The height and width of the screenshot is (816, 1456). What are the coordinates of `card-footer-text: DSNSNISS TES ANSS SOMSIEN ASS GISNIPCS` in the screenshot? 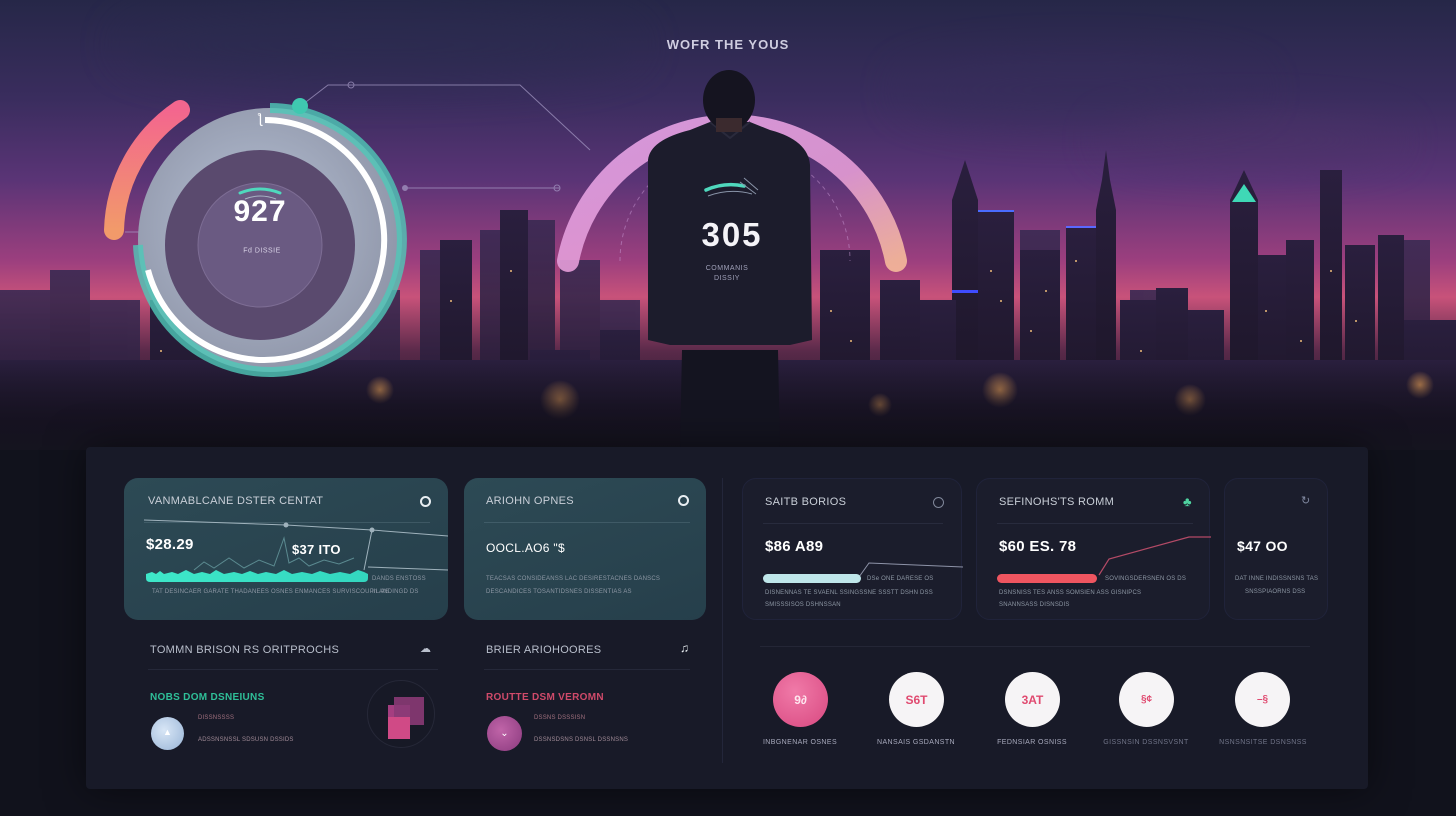 It's located at (1070, 593).